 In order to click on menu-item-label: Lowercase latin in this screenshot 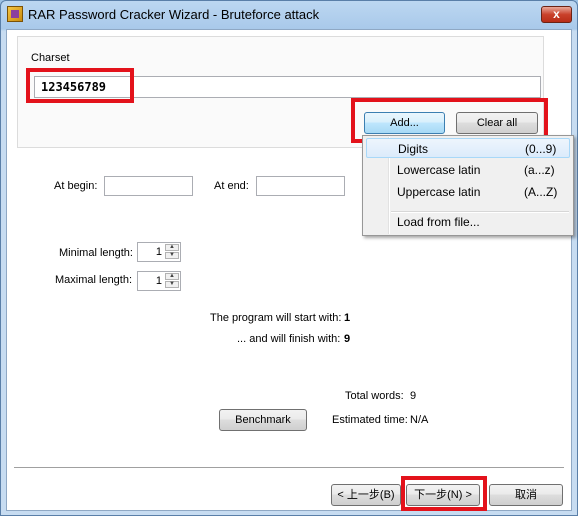, I will do `click(439, 170)`.